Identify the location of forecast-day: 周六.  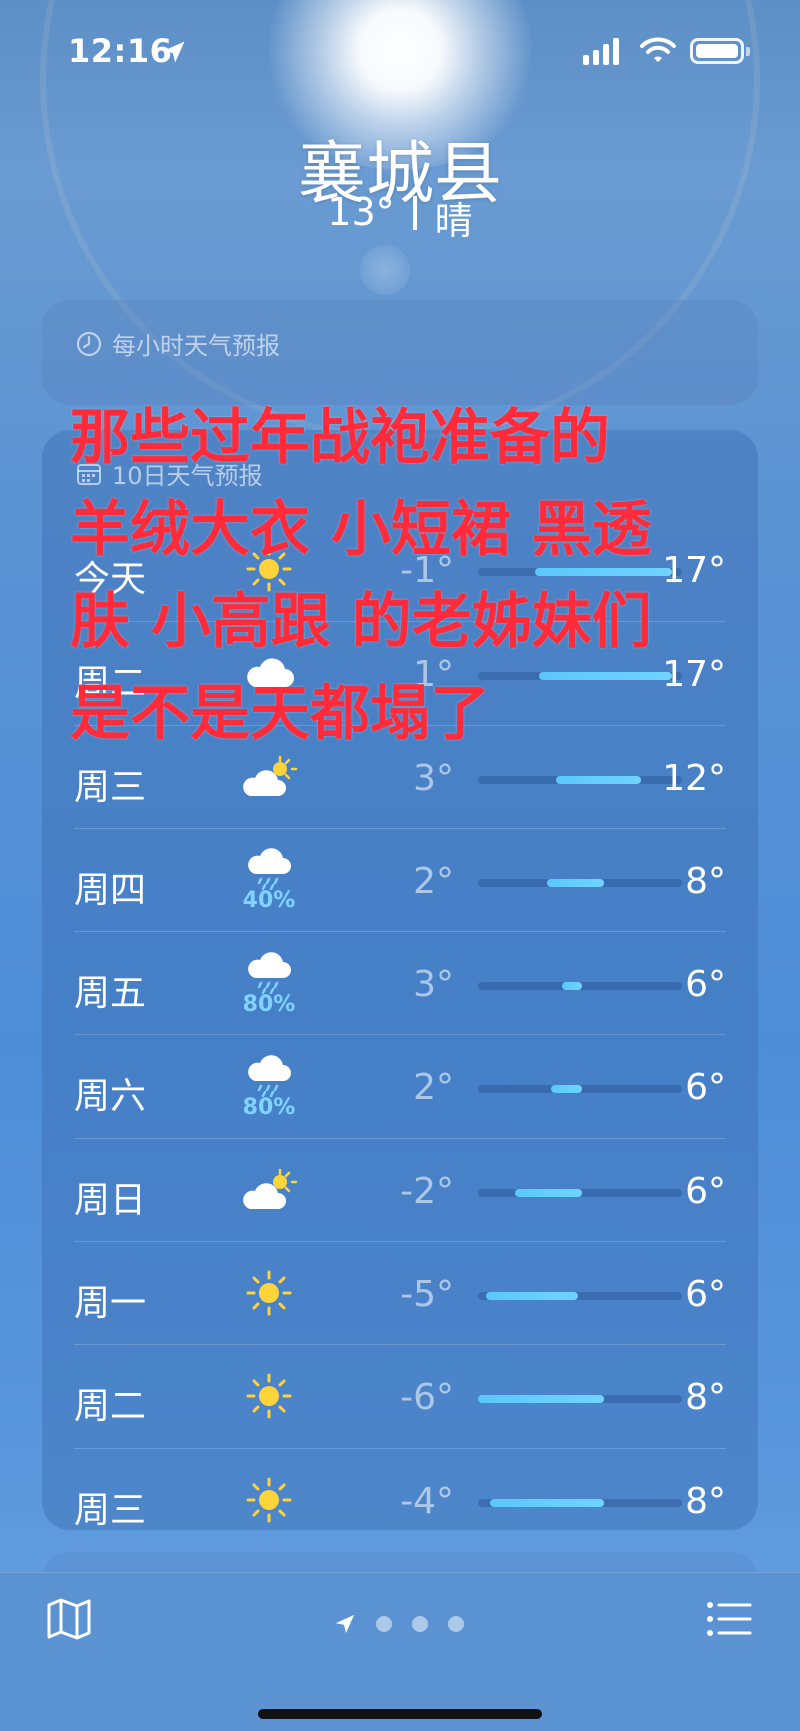
(110, 1097).